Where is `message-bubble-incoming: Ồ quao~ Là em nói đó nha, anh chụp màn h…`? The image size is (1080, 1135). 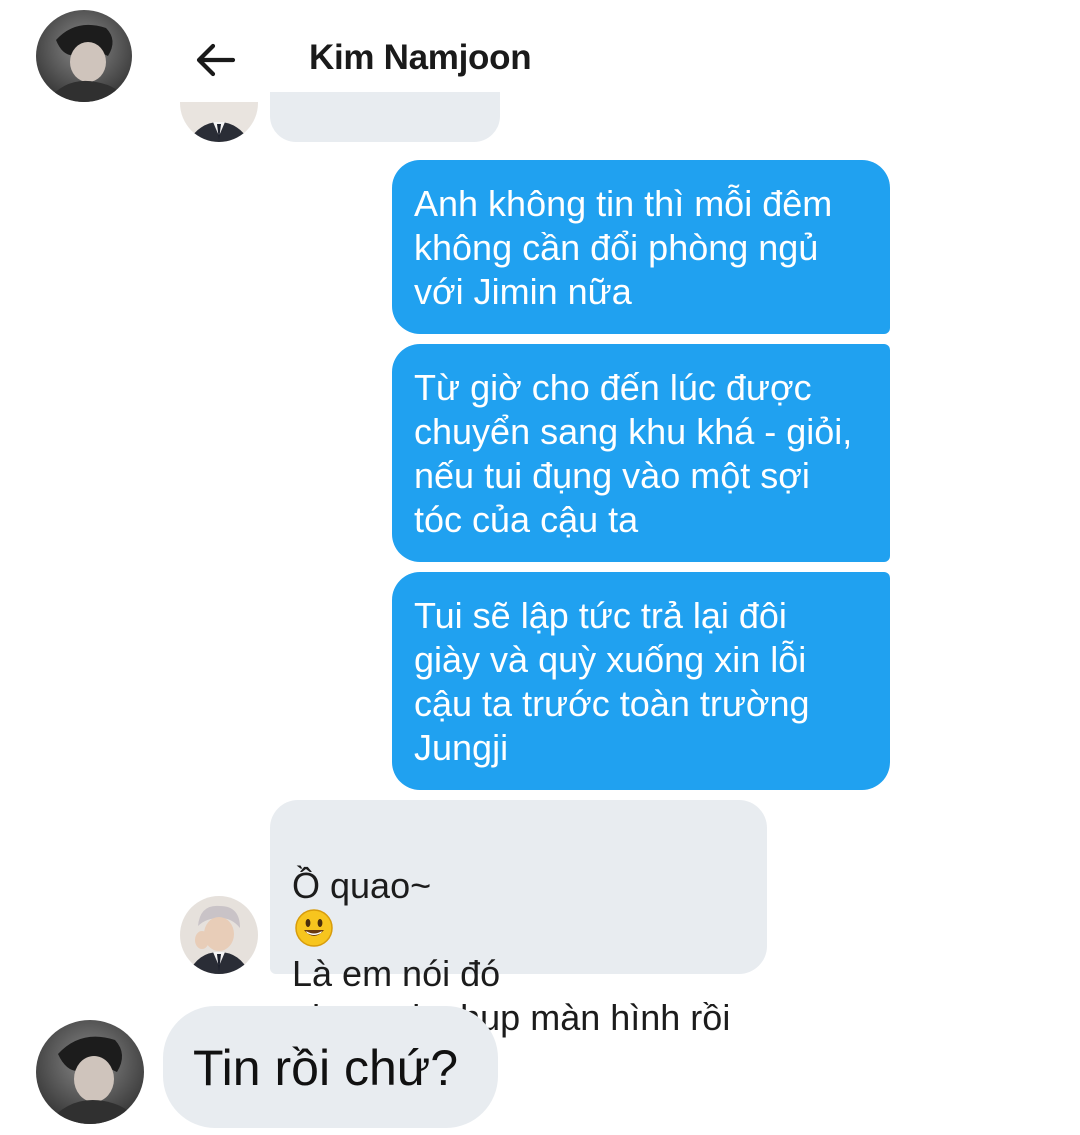 message-bubble-incoming: Ồ quao~ Là em nói đó nha, anh chụp màn h… is located at coordinates (518, 941).